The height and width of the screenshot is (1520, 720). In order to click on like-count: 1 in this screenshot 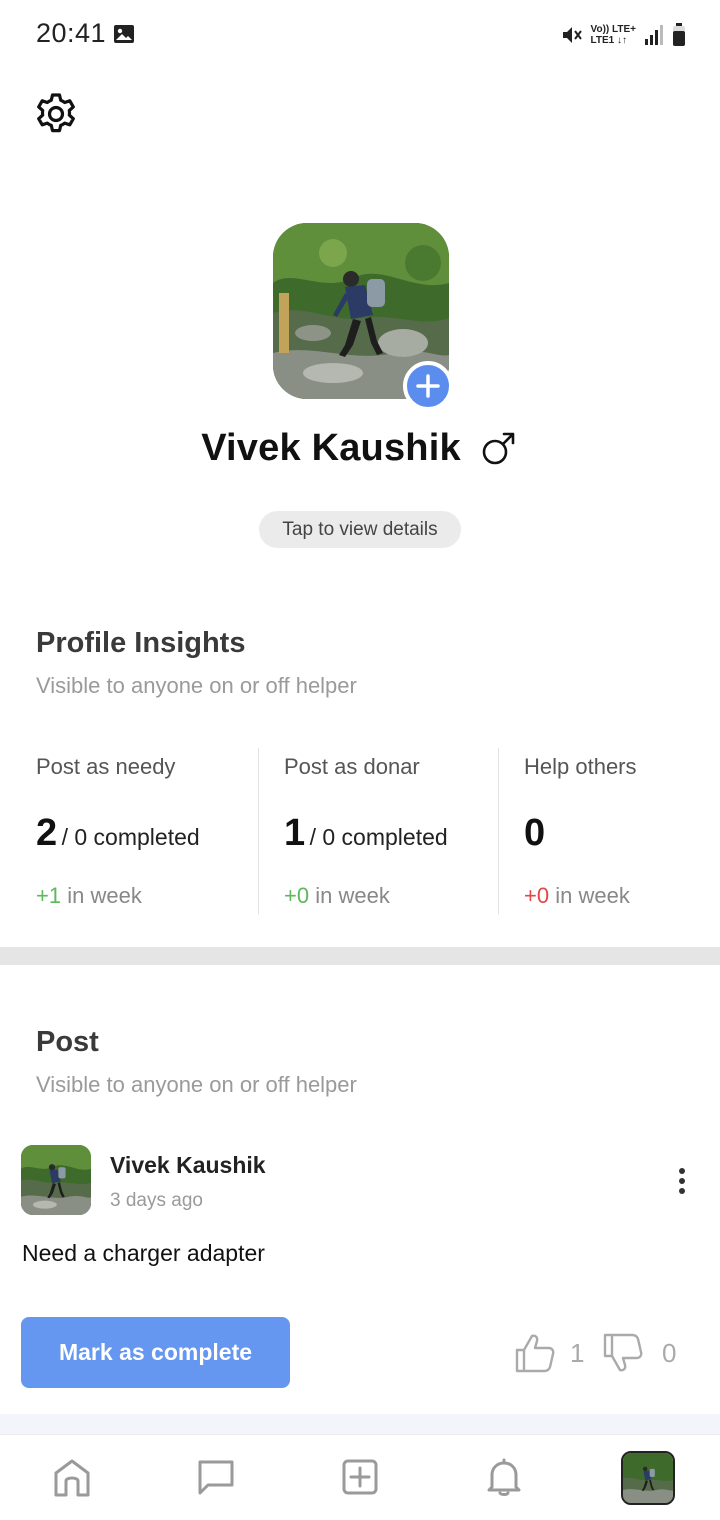, I will do `click(577, 1352)`.